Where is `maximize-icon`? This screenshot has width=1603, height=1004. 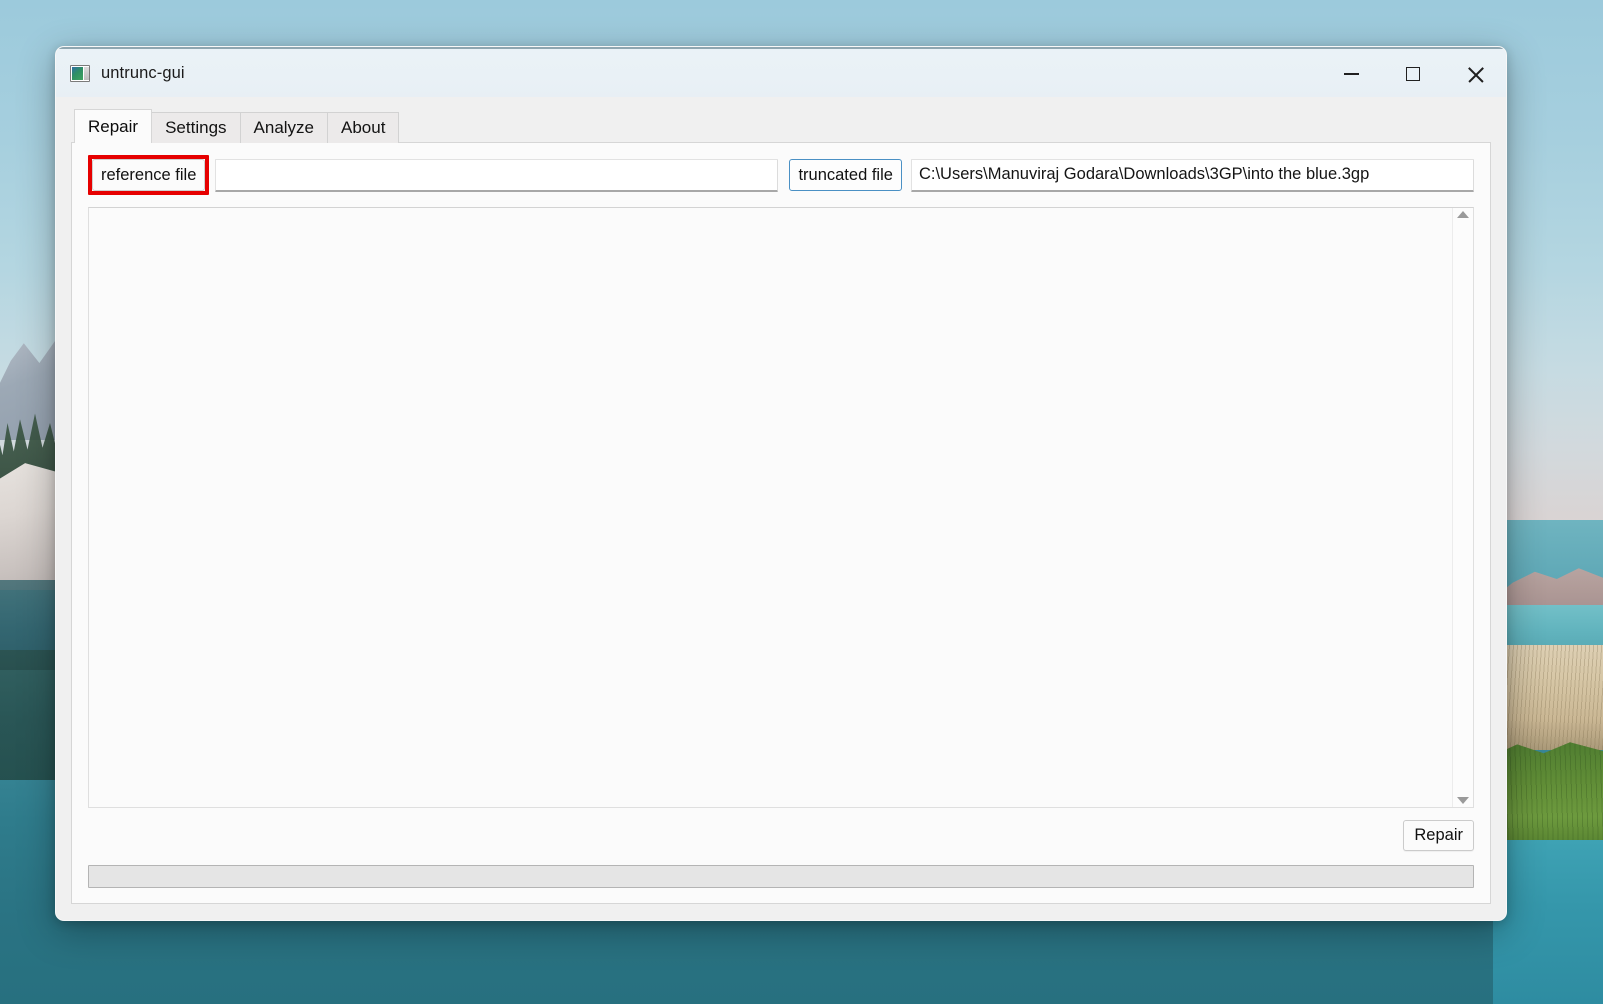 maximize-icon is located at coordinates (1413, 74).